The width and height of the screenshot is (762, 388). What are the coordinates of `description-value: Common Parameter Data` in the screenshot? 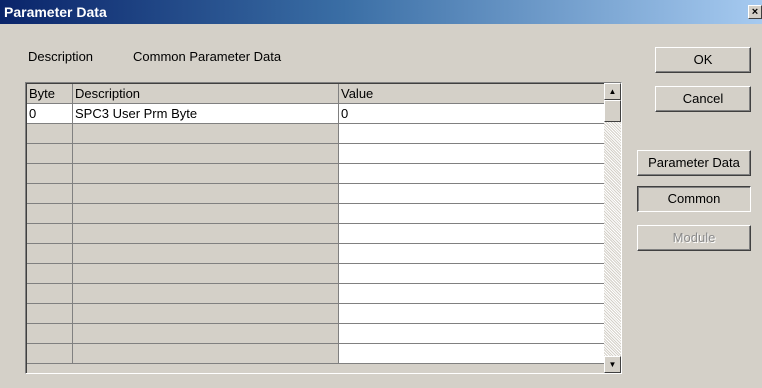 It's located at (207, 56).